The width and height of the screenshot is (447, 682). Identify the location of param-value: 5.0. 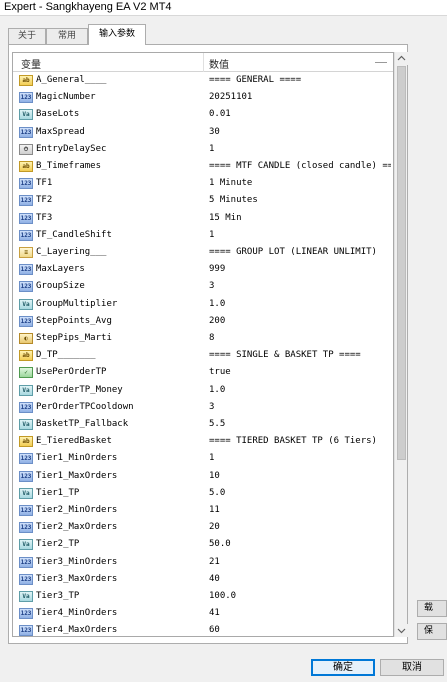
(217, 493).